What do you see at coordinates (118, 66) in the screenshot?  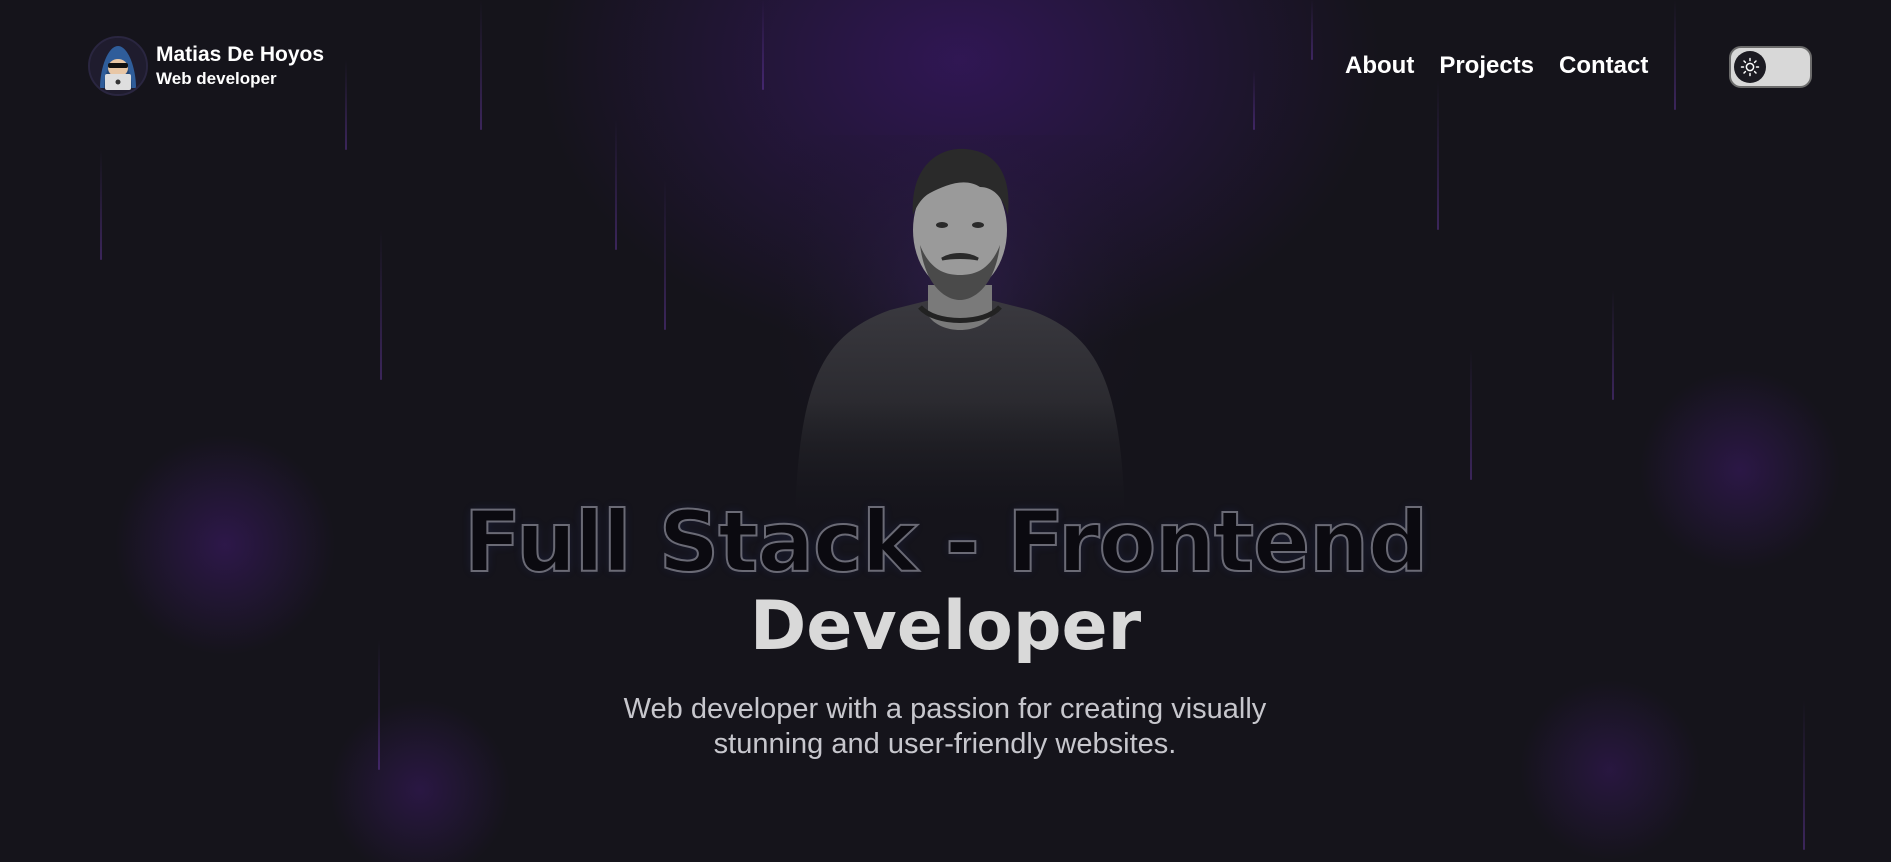 I see `hacker-avatar-icon` at bounding box center [118, 66].